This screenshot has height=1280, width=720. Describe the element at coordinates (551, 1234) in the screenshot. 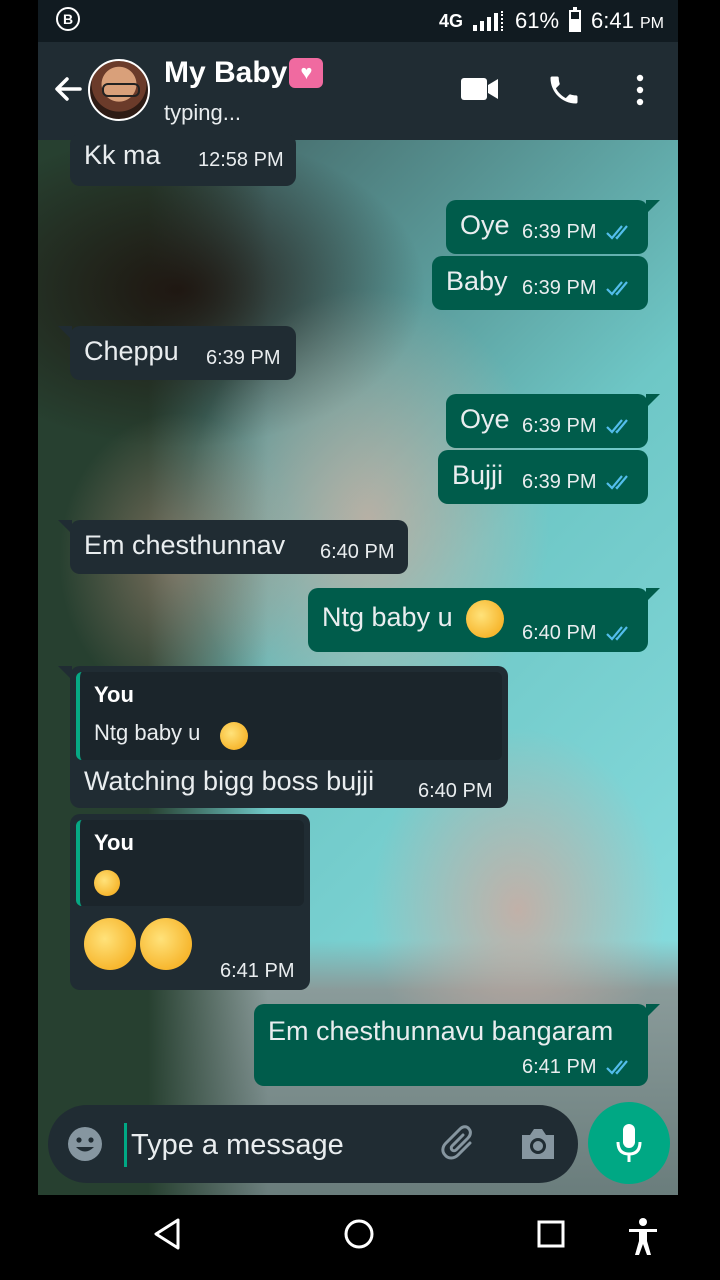

I see `nav-recents-icon` at that location.